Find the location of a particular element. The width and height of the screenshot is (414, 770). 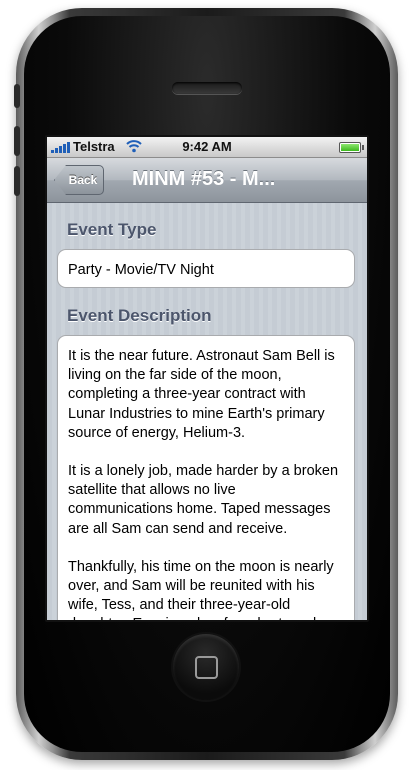

event-description-header: Event Description is located at coordinates (139, 315).